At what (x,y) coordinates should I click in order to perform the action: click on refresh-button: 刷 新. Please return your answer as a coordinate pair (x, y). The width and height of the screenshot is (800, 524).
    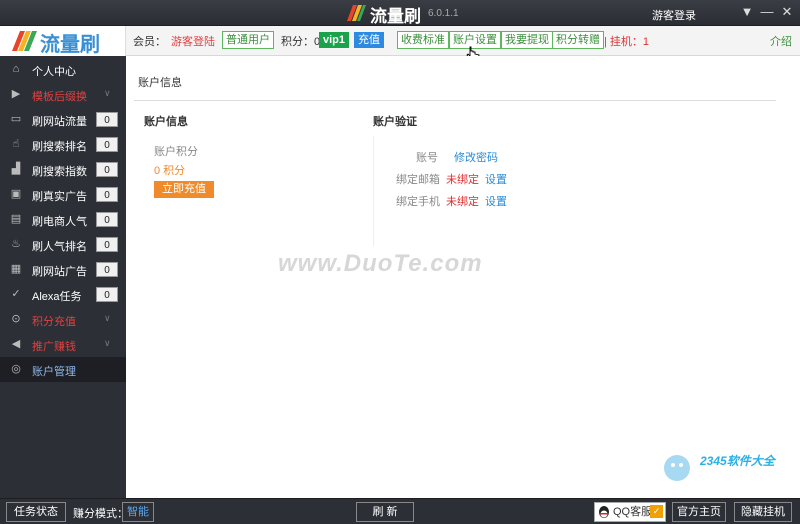
    Looking at the image, I should click on (385, 512).